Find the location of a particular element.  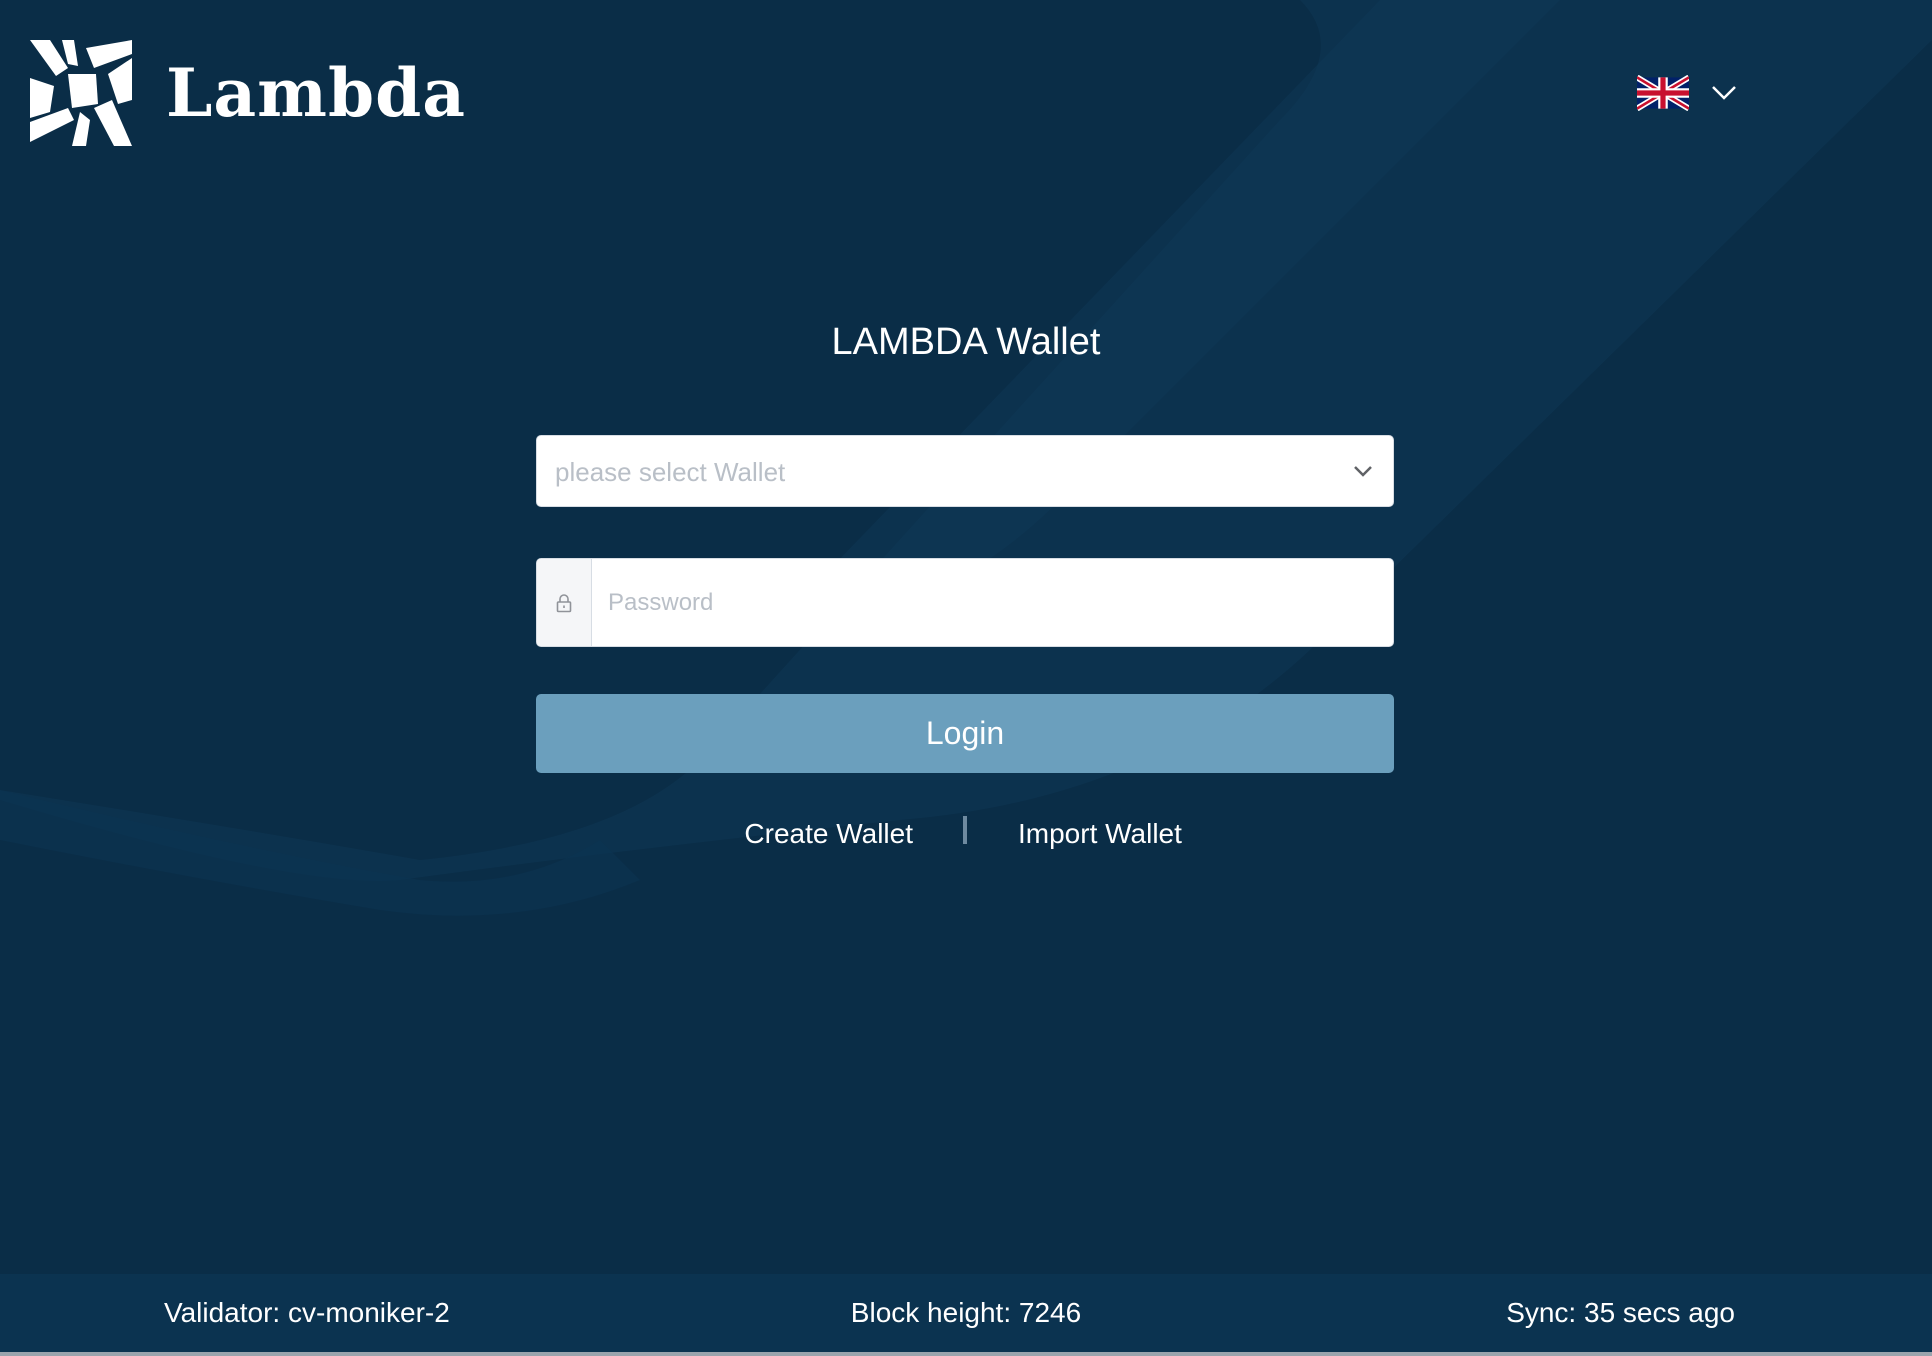

language-selector is located at coordinates (1687, 93).